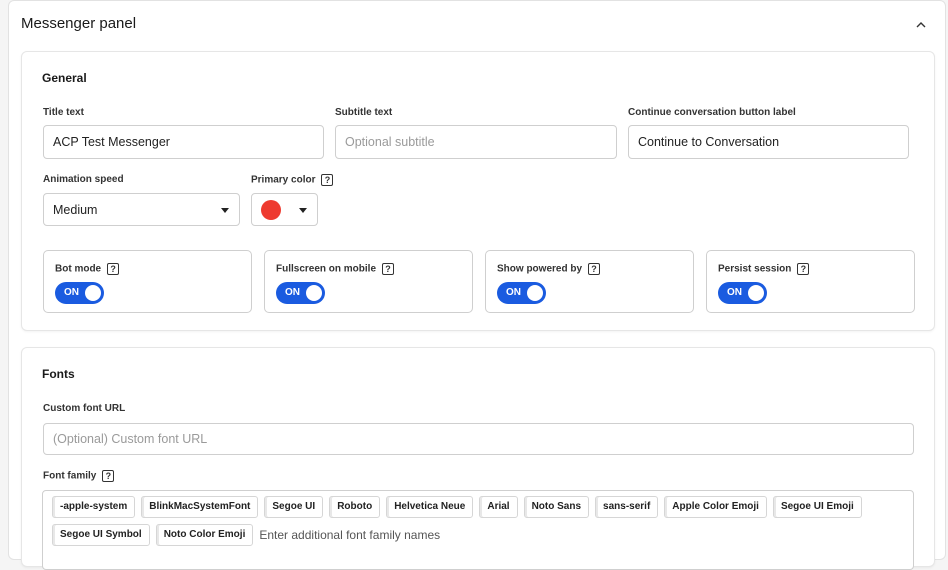 This screenshot has width=948, height=570. I want to click on fullscreen-label-text: Fullscreen on mobile, so click(326, 269).